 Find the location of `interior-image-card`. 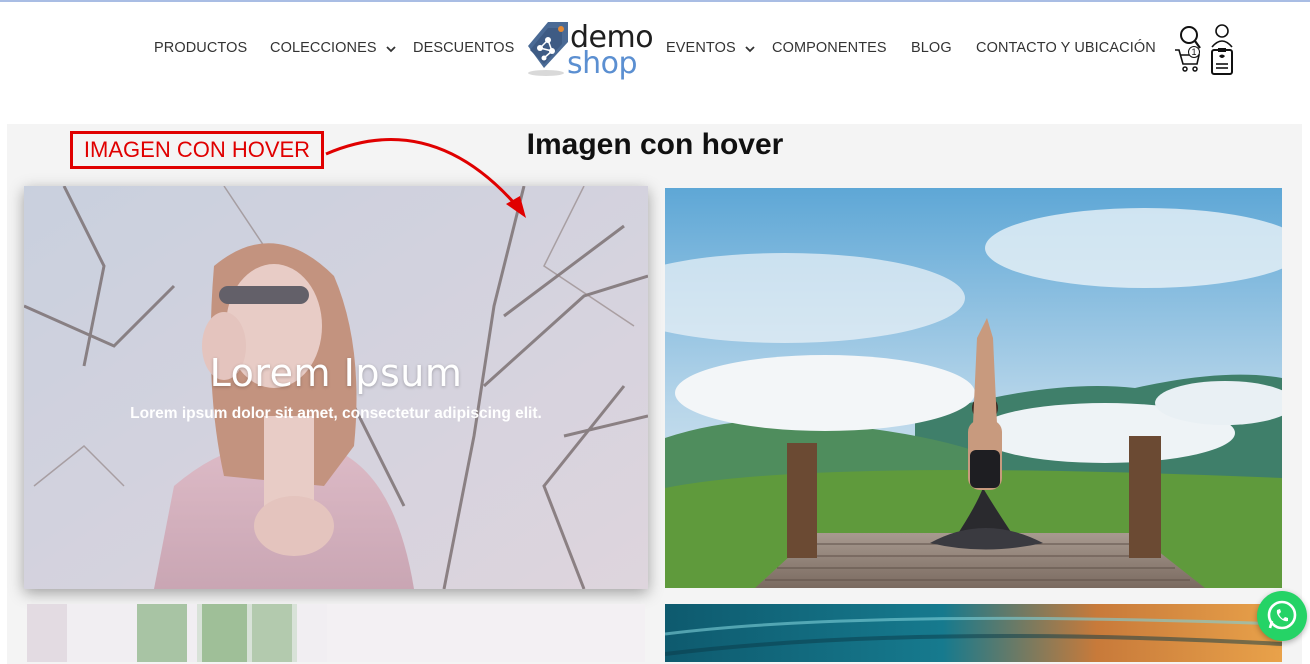

interior-image-card is located at coordinates (336, 633).